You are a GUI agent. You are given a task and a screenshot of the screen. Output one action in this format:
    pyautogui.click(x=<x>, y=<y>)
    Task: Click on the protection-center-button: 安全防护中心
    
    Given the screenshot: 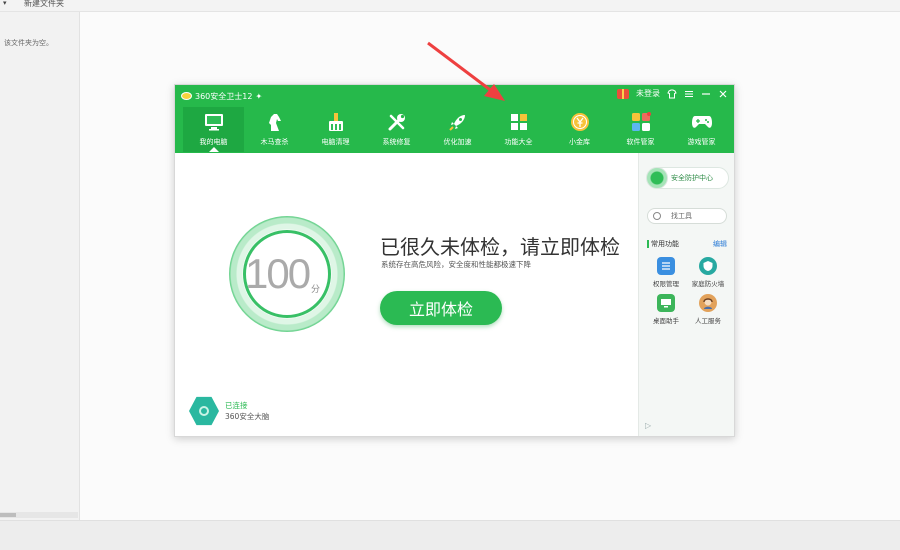 What is the action you would take?
    pyautogui.click(x=687, y=178)
    